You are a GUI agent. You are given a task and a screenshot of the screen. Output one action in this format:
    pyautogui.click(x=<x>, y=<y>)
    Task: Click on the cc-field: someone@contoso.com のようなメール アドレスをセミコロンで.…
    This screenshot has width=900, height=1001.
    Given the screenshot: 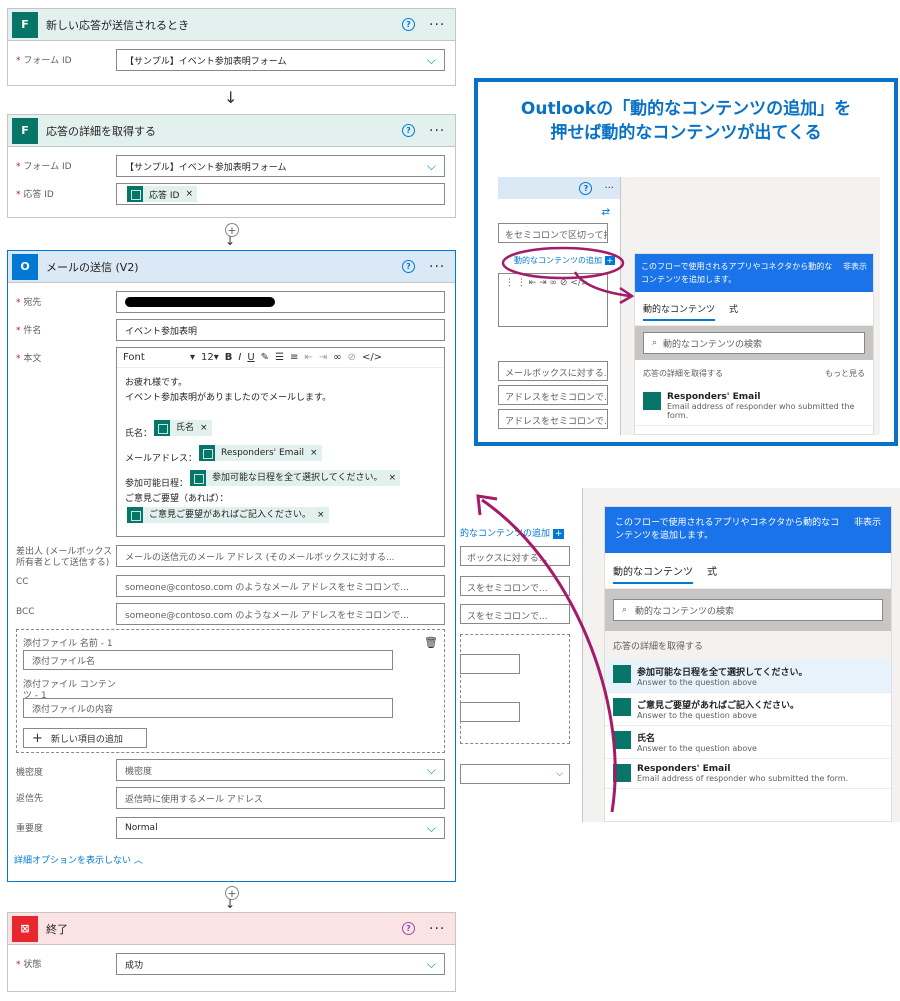 What is the action you would take?
    pyautogui.click(x=280, y=586)
    